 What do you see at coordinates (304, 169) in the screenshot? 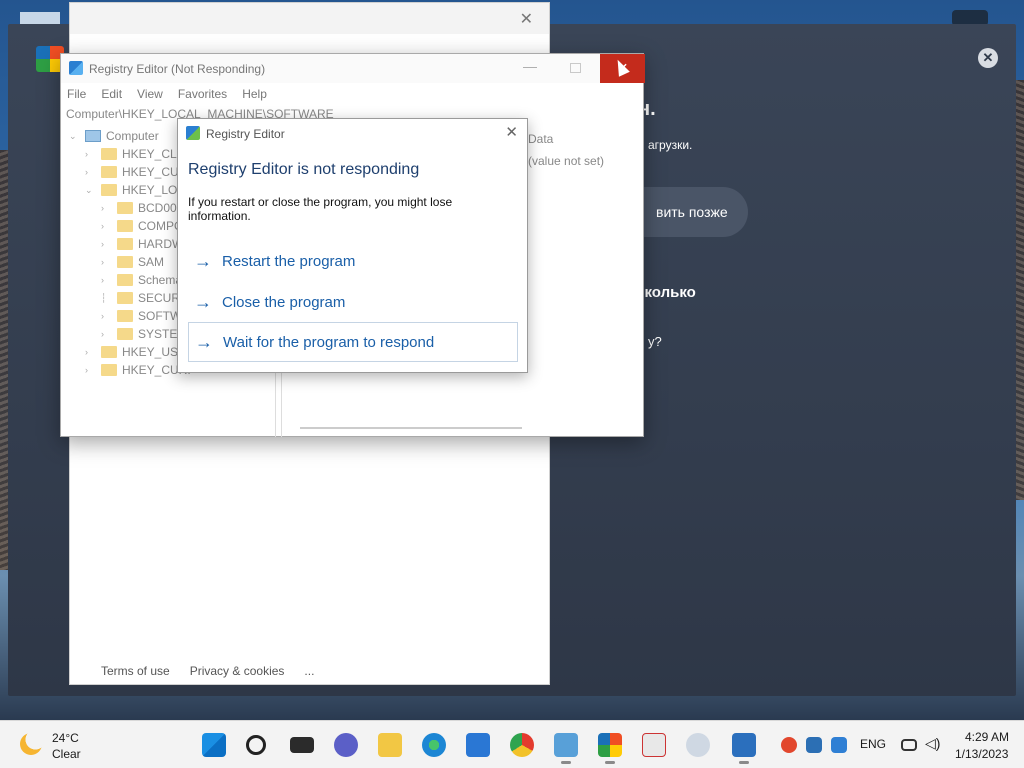
I see `dialog-heading: Registry Editor is not responding` at bounding box center [304, 169].